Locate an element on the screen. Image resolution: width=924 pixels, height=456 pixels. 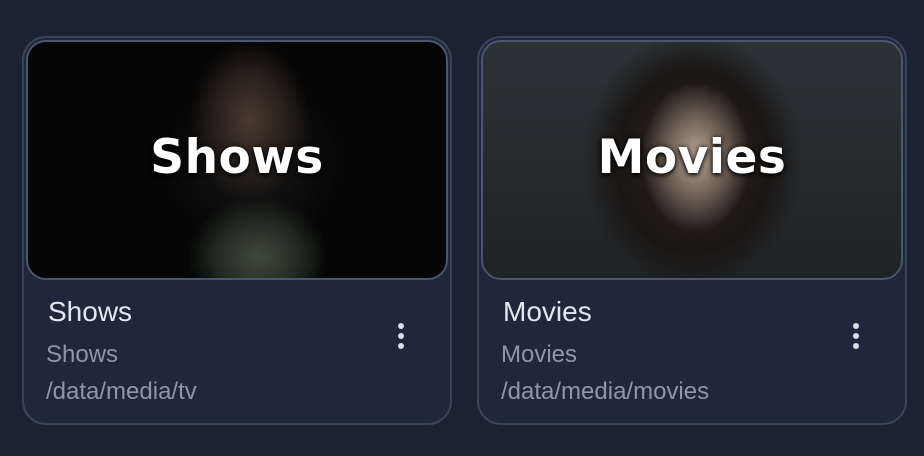
library-name: Movies is located at coordinates (547, 311).